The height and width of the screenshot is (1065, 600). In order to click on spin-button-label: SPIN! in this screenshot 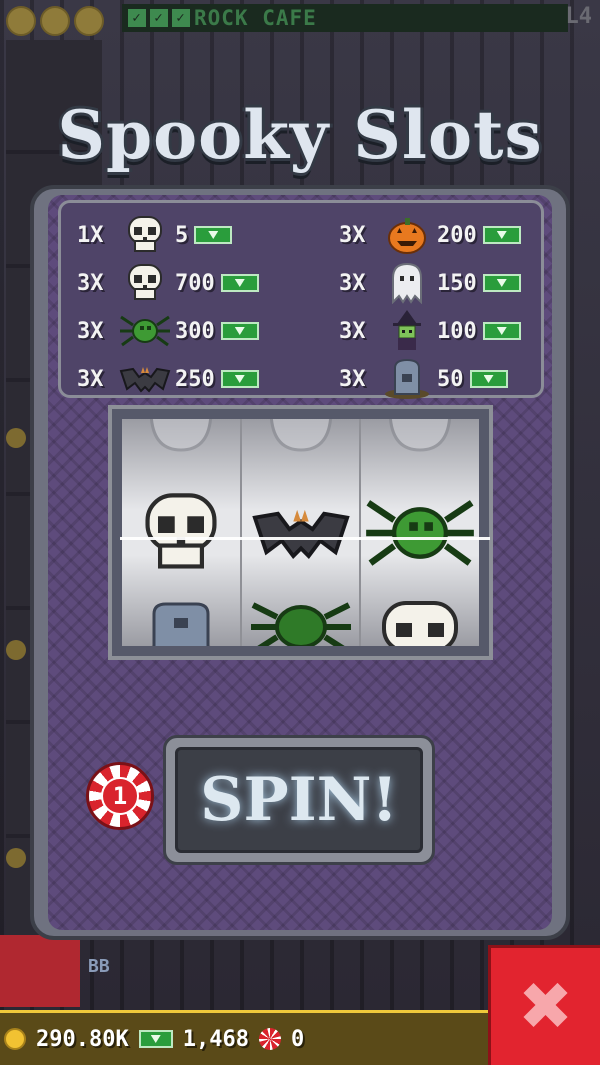, I will do `click(299, 800)`.